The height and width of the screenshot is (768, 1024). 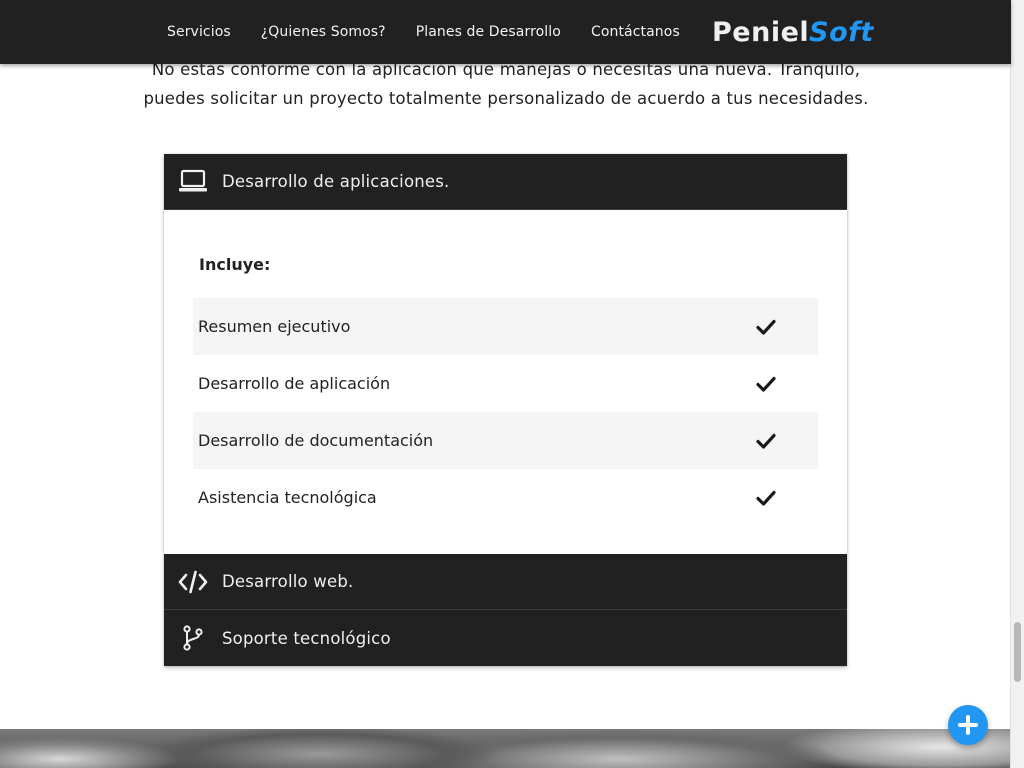 What do you see at coordinates (505, 497) in the screenshot?
I see `list-item: Asistencia tecnológica` at bounding box center [505, 497].